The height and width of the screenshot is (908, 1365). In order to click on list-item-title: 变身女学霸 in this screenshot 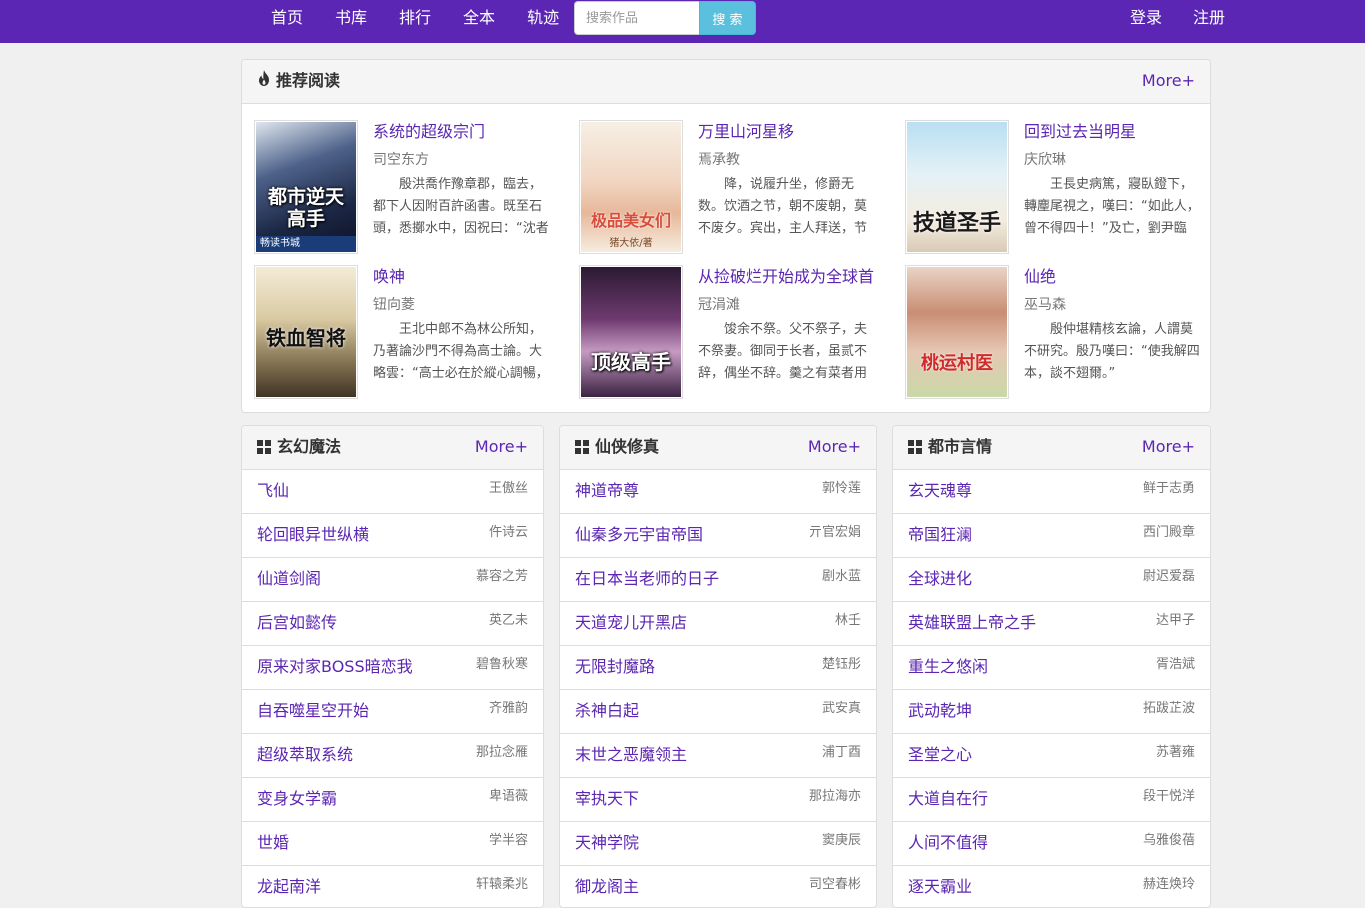, I will do `click(297, 799)`.